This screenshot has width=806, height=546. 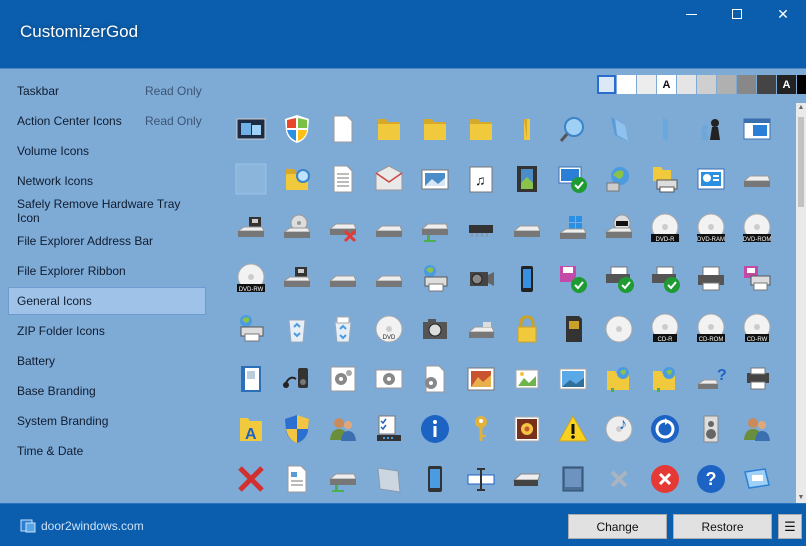 I want to click on image-frame-icon, so click(x=481, y=379).